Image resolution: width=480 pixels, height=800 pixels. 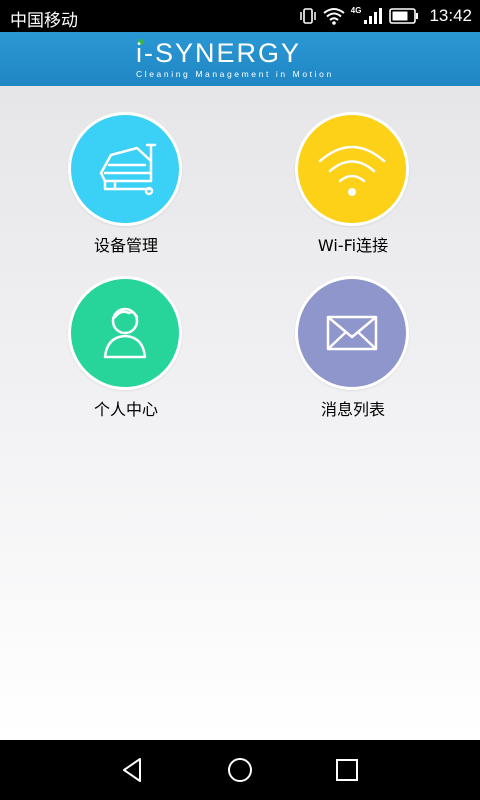 I want to click on status-icons: 4G 13:42, so click(x=385, y=16).